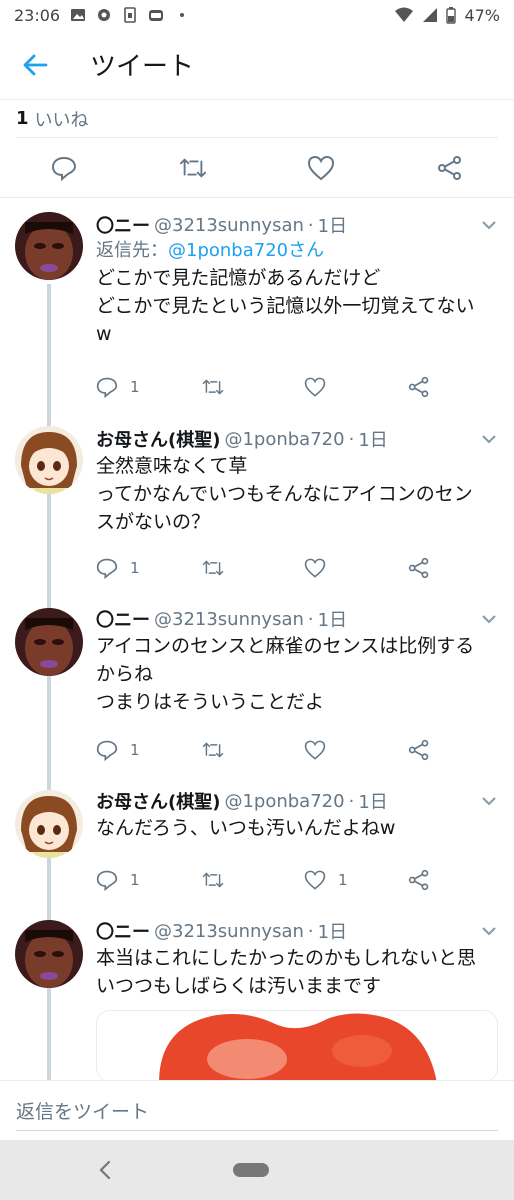  Describe the element at coordinates (182, 15) in the screenshot. I see `dot-icon` at that location.